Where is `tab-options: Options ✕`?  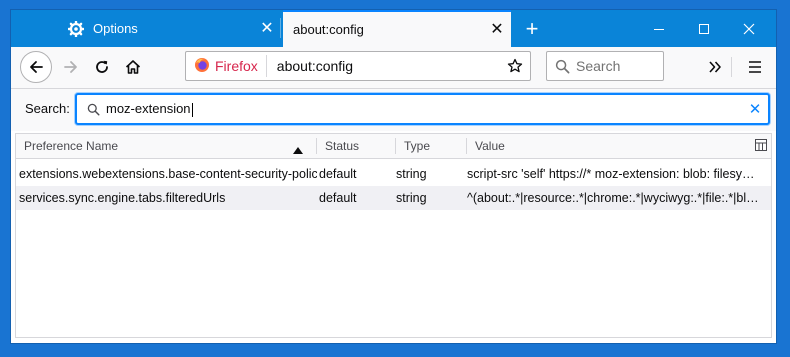 tab-options: Options ✕ is located at coordinates (170, 28).